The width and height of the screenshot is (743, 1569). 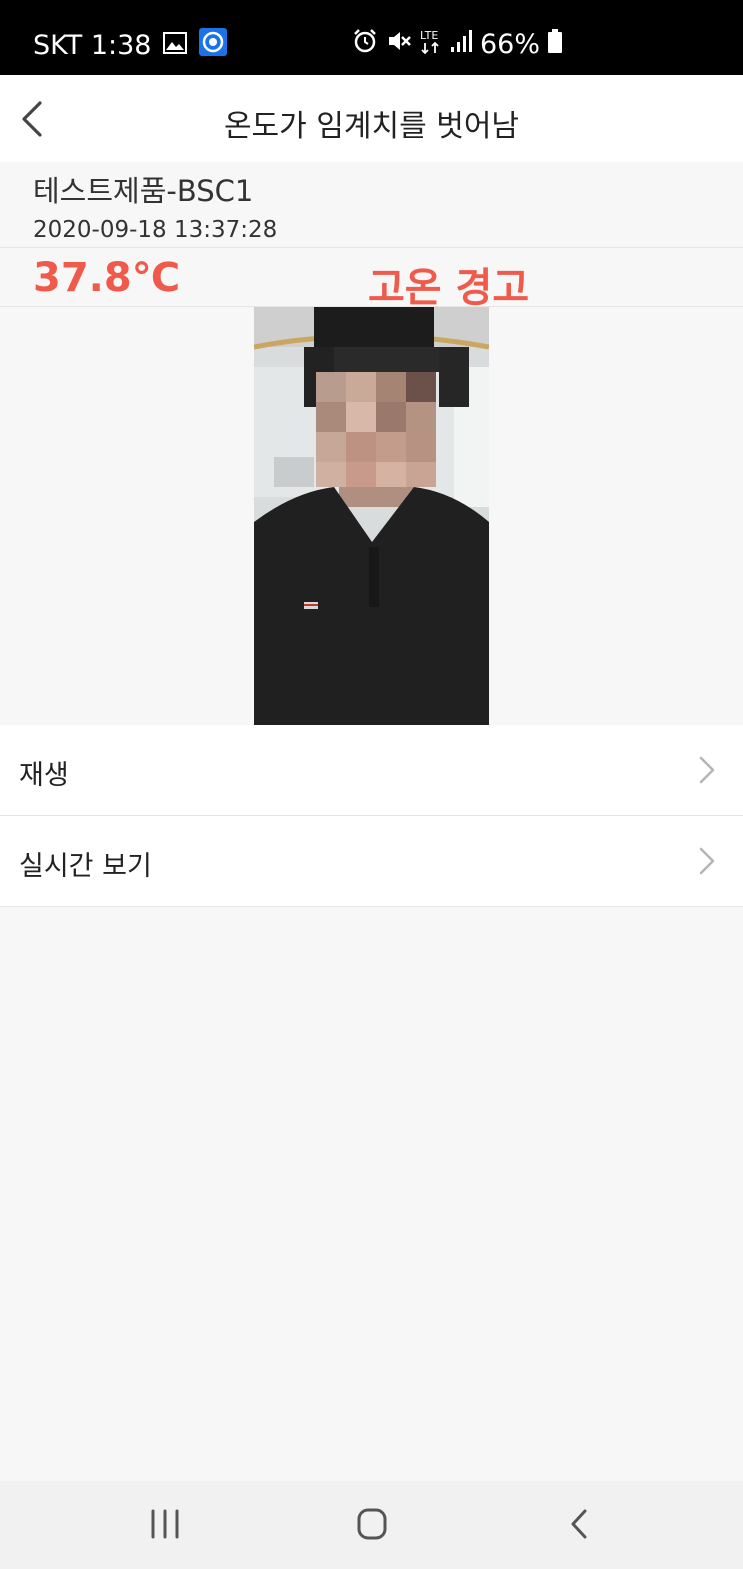 What do you see at coordinates (371, 516) in the screenshot?
I see `snapshot-image` at bounding box center [371, 516].